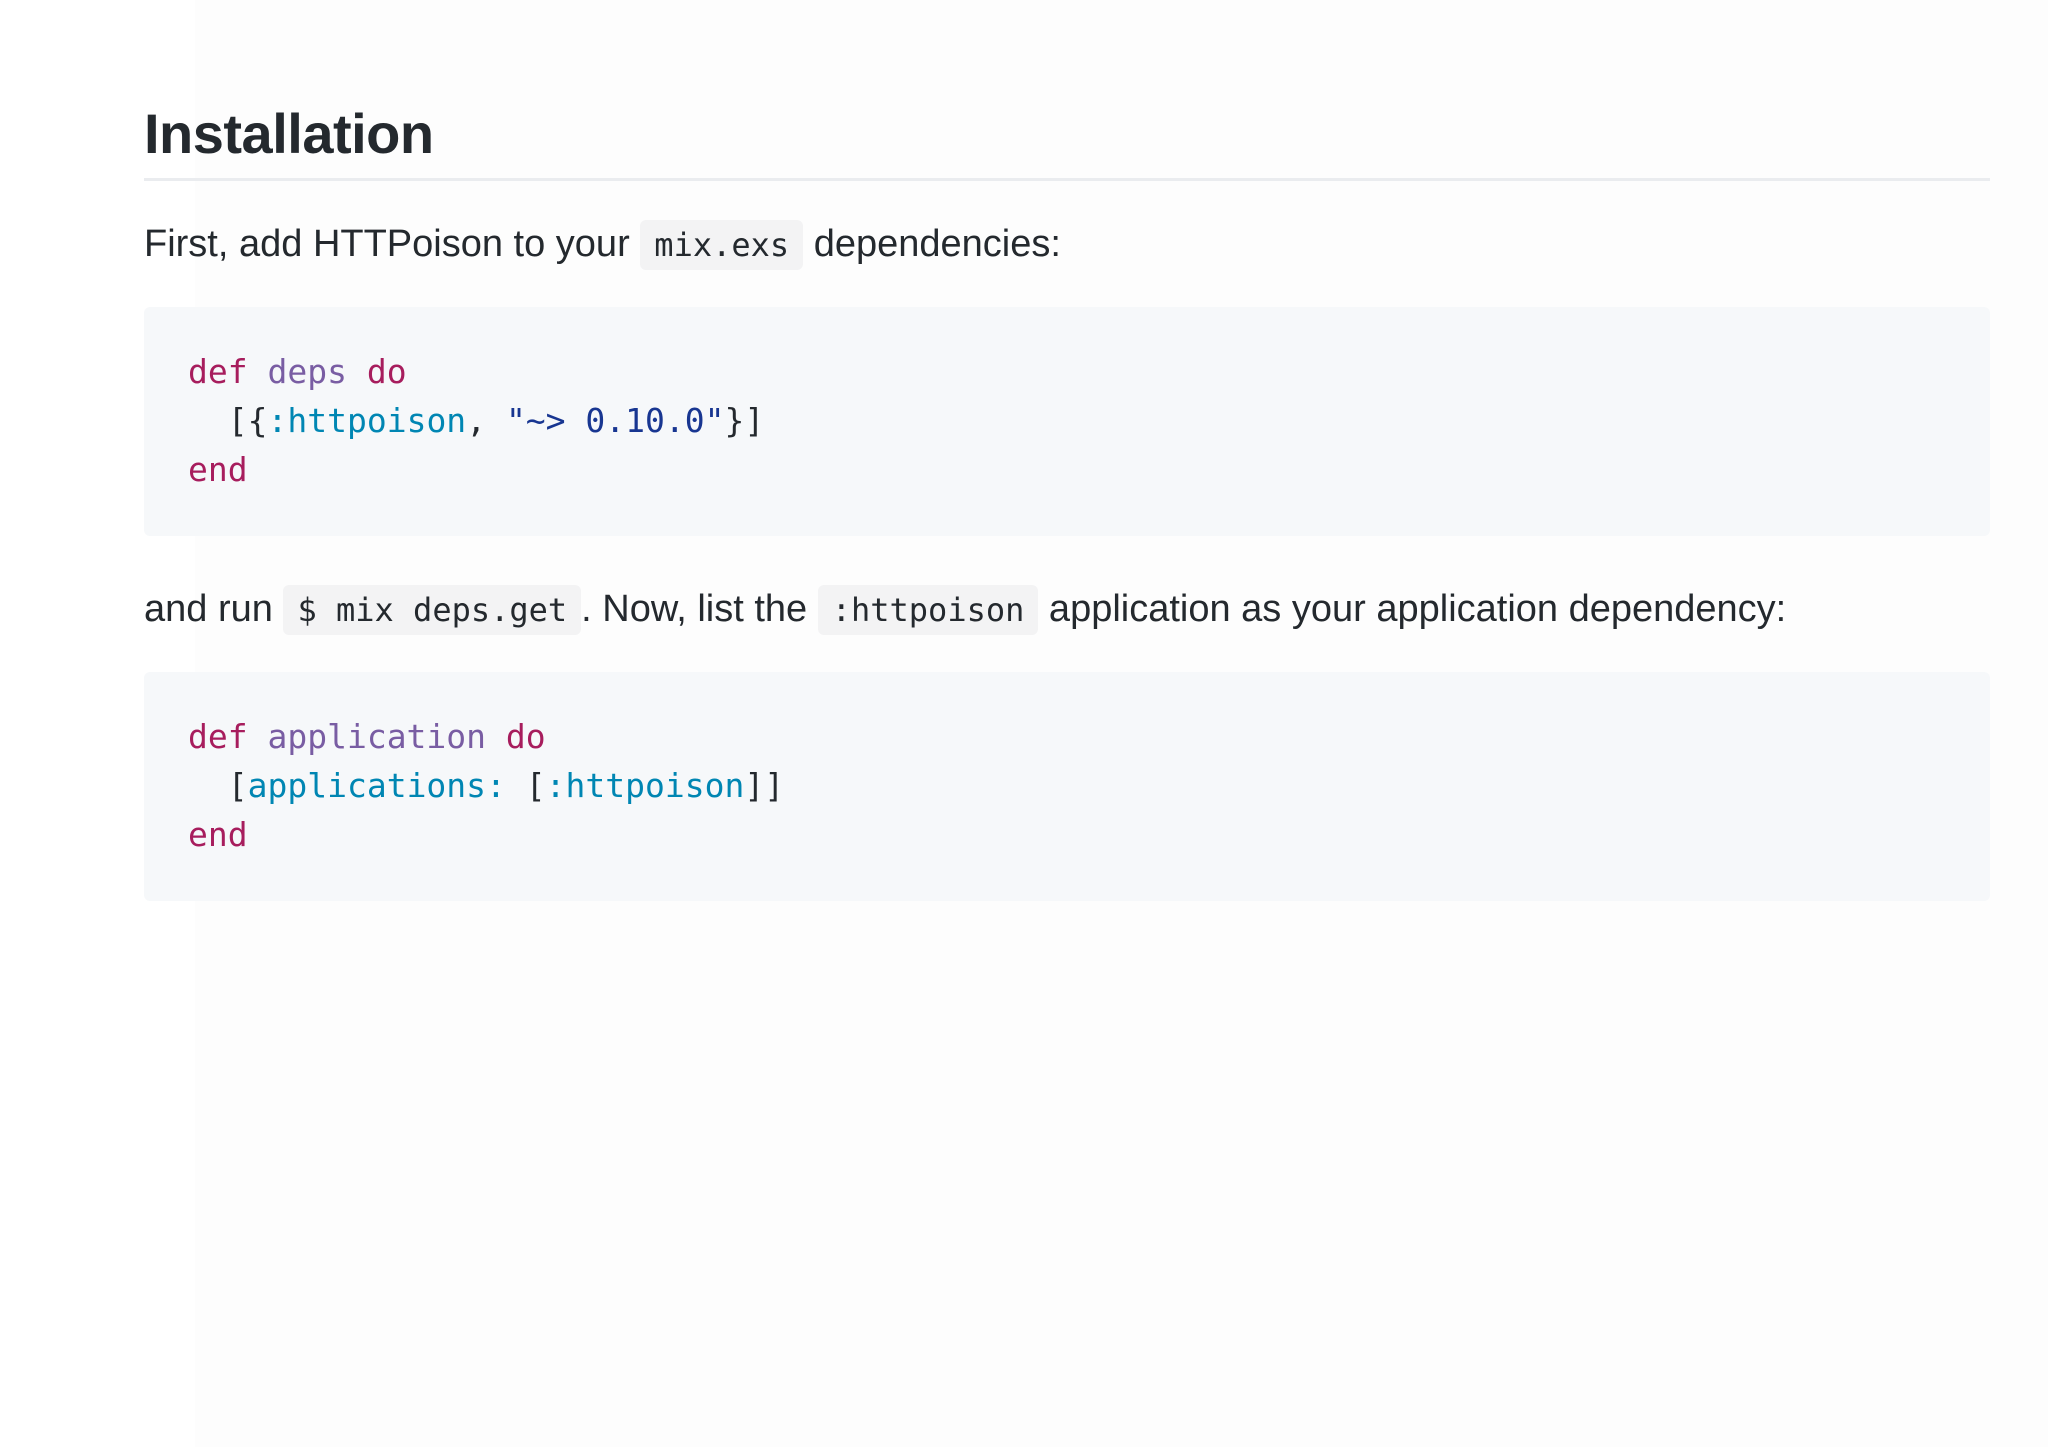  I want to click on code-atom: applications:, so click(376, 785).